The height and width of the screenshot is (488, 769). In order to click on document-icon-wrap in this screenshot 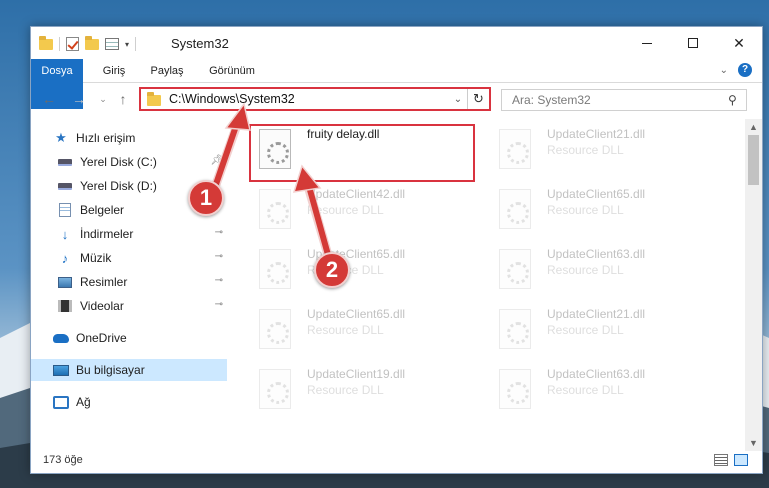, I will do `click(65, 210)`.